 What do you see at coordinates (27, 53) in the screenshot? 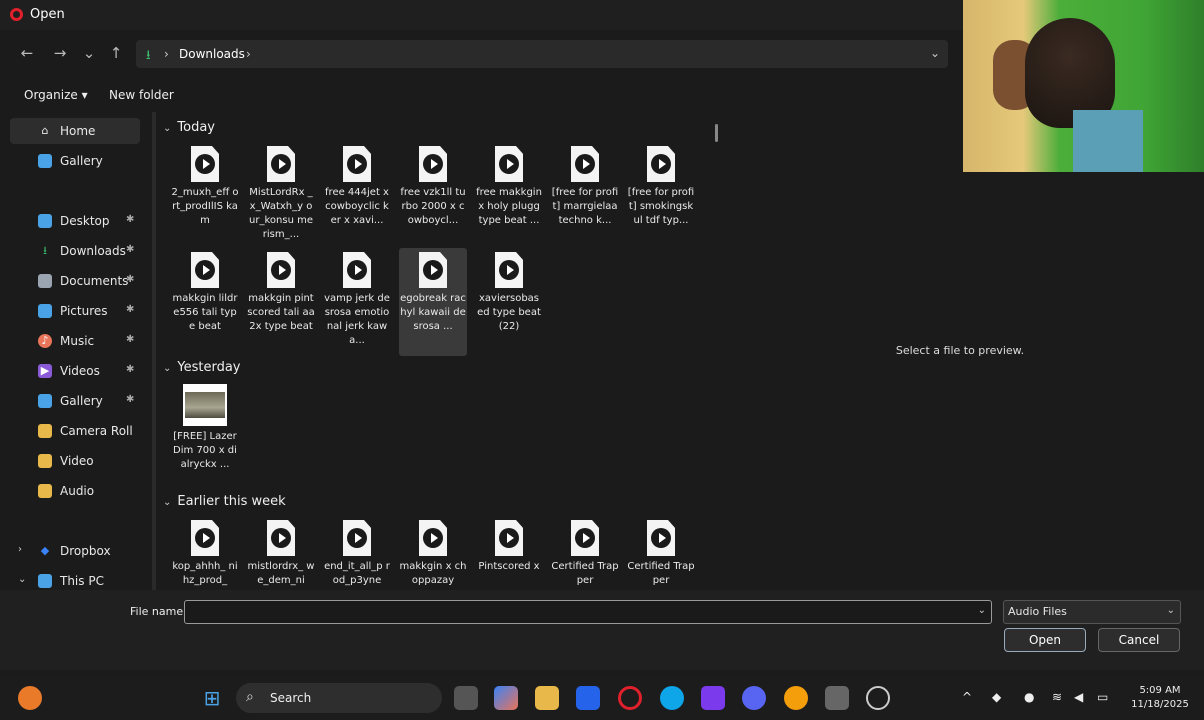
I see `back-arrow-icon: ←` at bounding box center [27, 53].